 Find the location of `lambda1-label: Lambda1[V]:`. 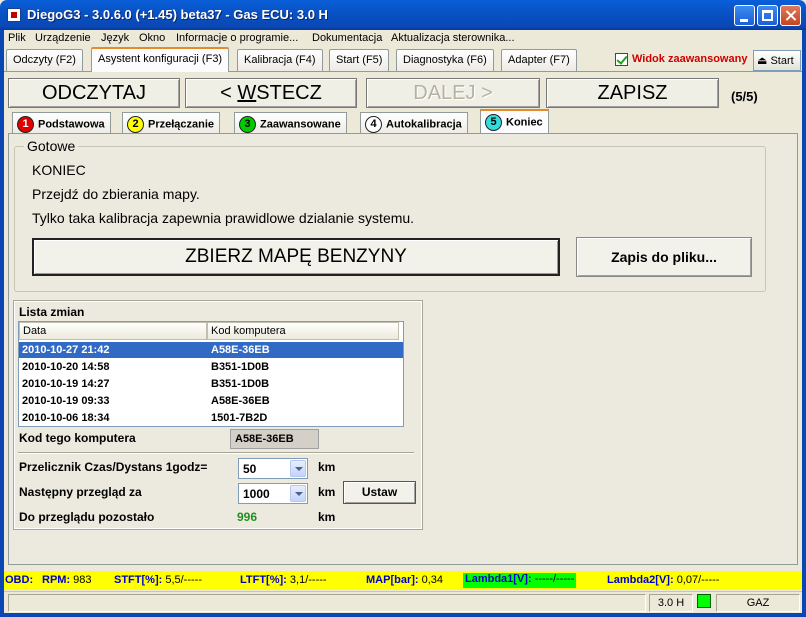

lambda1-label: Lambda1[V]: is located at coordinates (498, 579).